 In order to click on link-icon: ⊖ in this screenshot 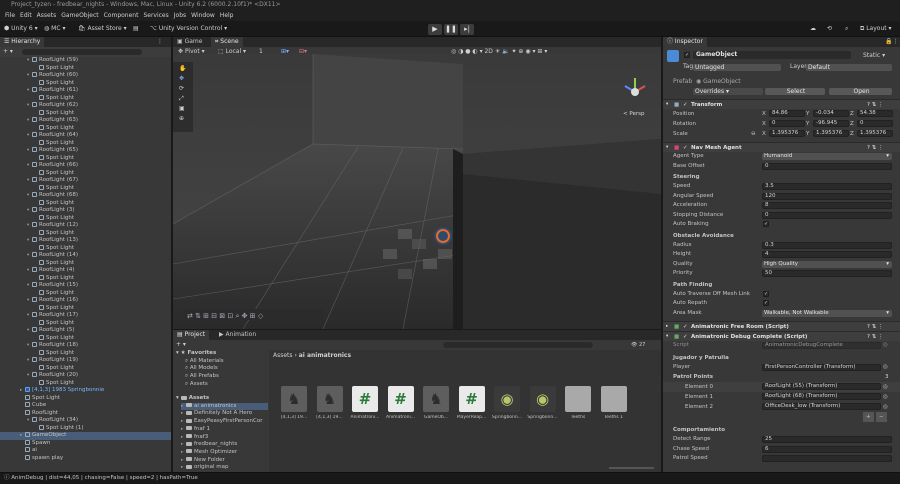, I will do `click(753, 134)`.